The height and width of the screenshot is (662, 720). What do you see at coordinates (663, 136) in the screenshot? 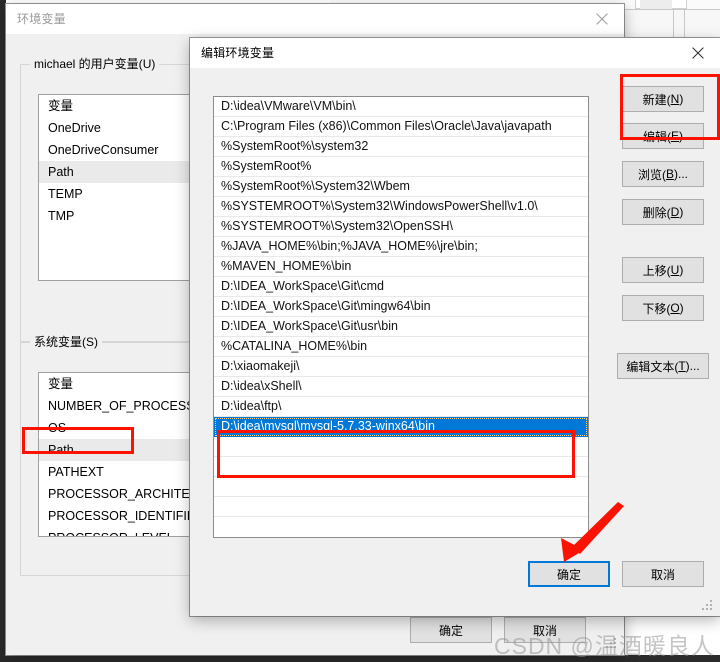
I see `edit-button: 编辑(E)` at bounding box center [663, 136].